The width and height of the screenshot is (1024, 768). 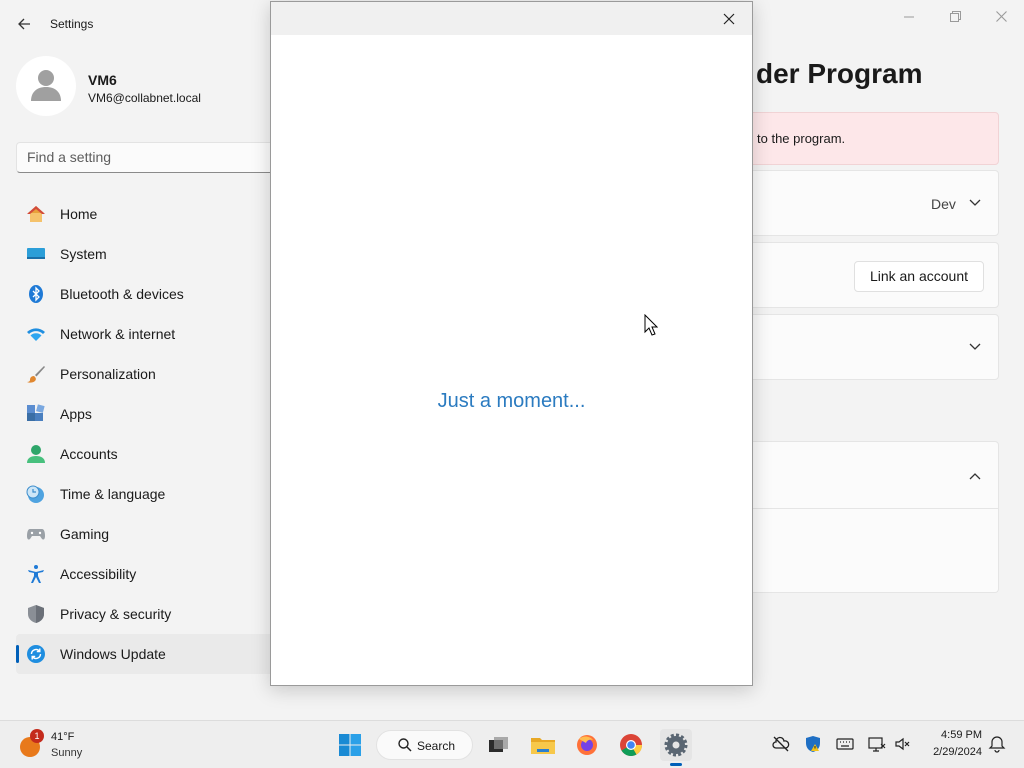 I want to click on firefox-icon, so click(x=587, y=745).